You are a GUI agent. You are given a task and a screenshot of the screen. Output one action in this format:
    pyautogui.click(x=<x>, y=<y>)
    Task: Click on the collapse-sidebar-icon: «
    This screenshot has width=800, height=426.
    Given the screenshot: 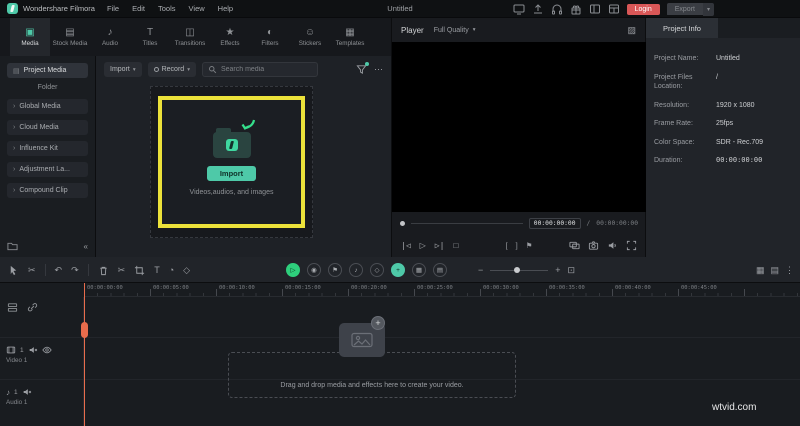 What is the action you would take?
    pyautogui.click(x=86, y=246)
    